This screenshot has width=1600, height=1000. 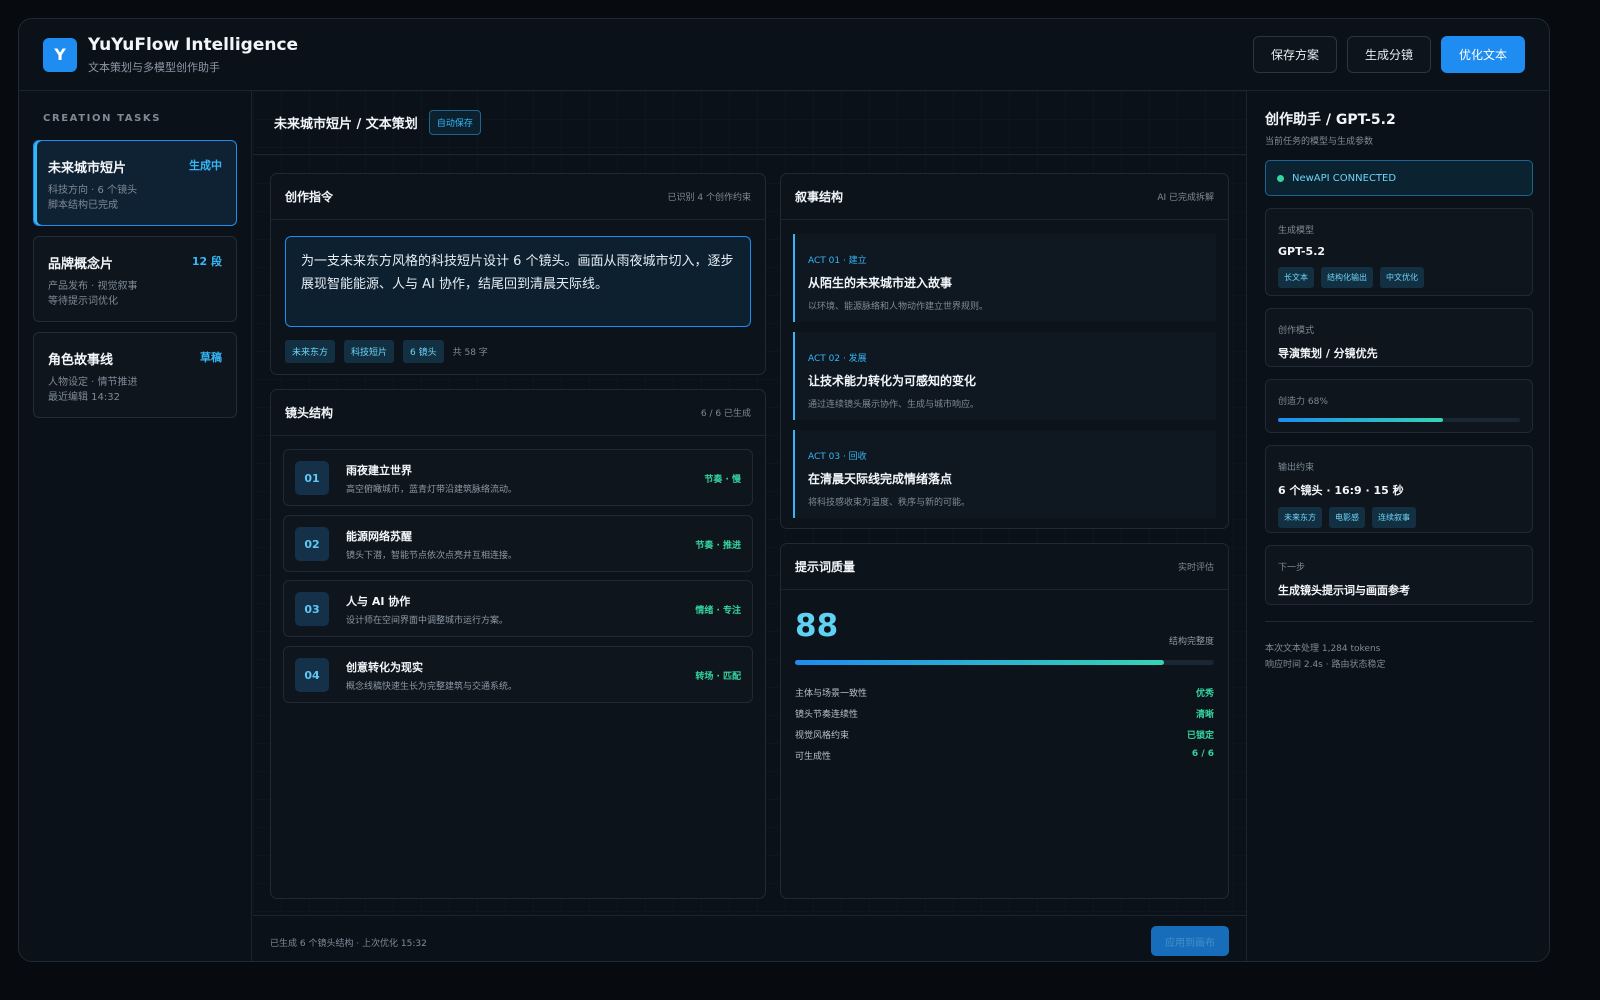 What do you see at coordinates (1399, 489) in the screenshot?
I see `output-constraints-card: 输出约束 6 个镜头 · 16:9 · 15 秒 未来东方 电影感 连续叙事` at bounding box center [1399, 489].